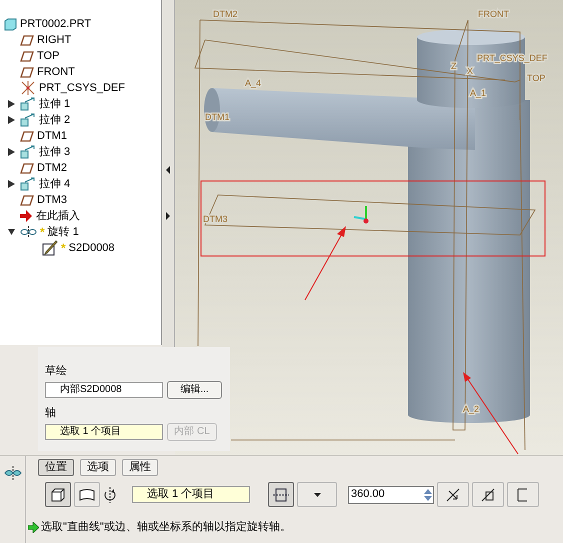 The width and height of the screenshot is (563, 543). I want to click on sketch-icon, so click(50, 248).